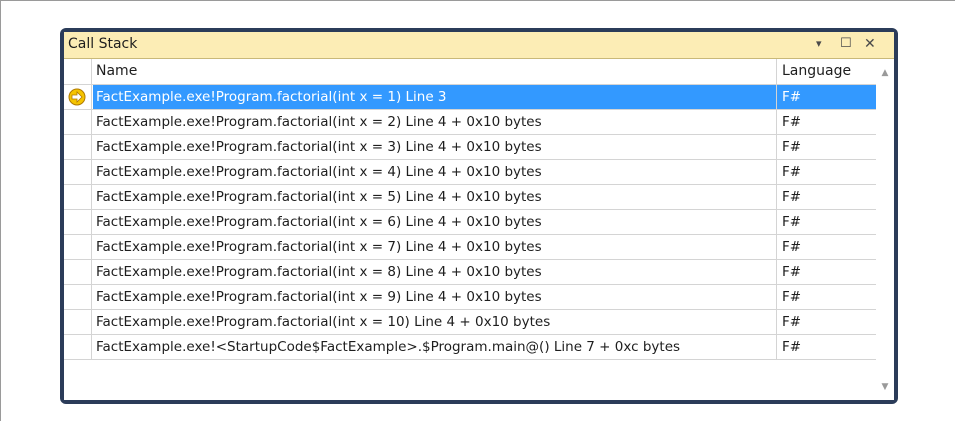 Image resolution: width=956 pixels, height=422 pixels. What do you see at coordinates (479, 45) in the screenshot?
I see `title-bar: Call Stack ▾ ☐ ✕` at bounding box center [479, 45].